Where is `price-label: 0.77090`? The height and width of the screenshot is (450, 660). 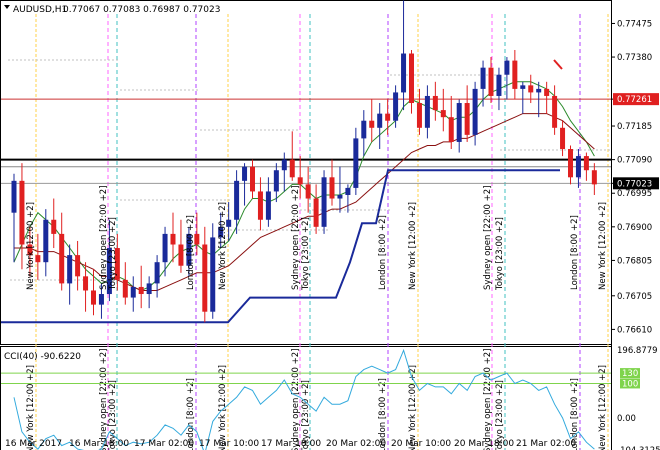
price-label: 0.77090 is located at coordinates (634, 161).